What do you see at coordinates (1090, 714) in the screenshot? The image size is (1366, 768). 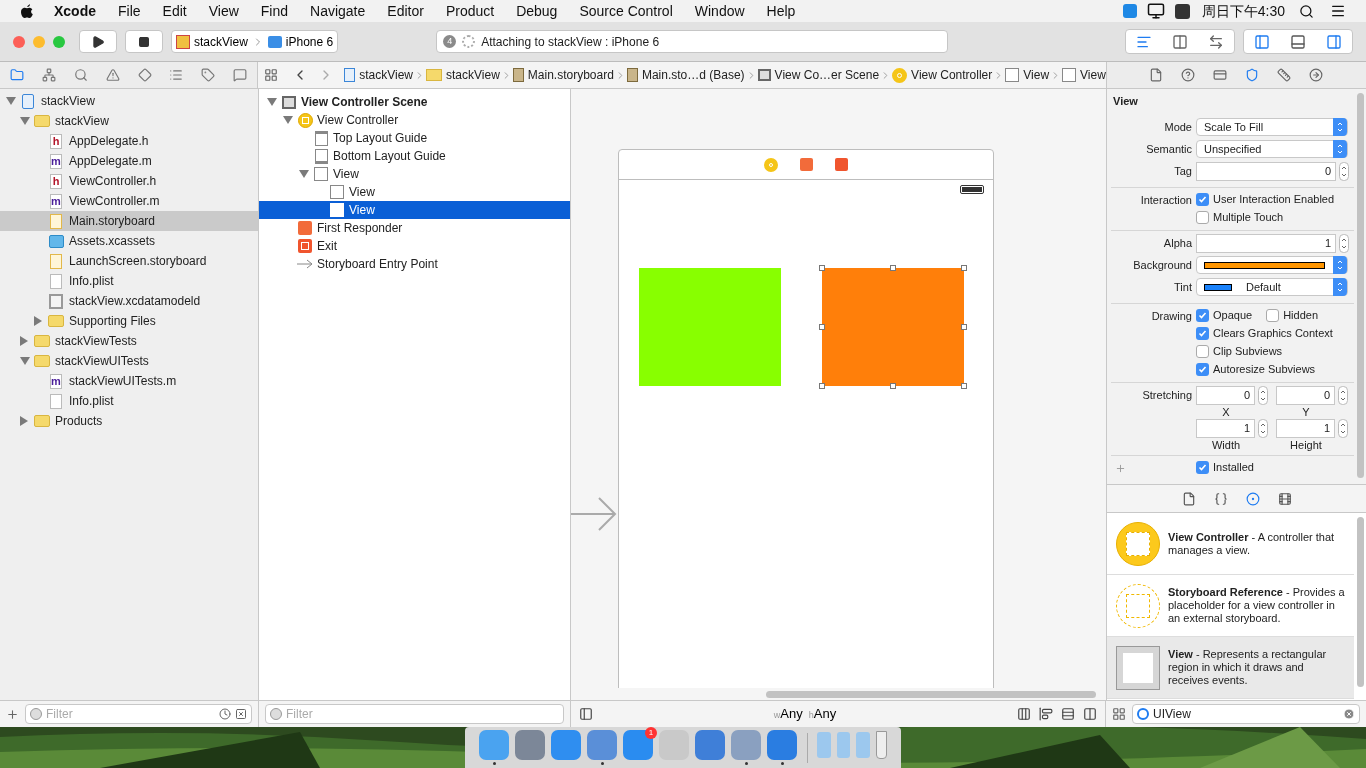 I see `resolve-icon` at bounding box center [1090, 714].